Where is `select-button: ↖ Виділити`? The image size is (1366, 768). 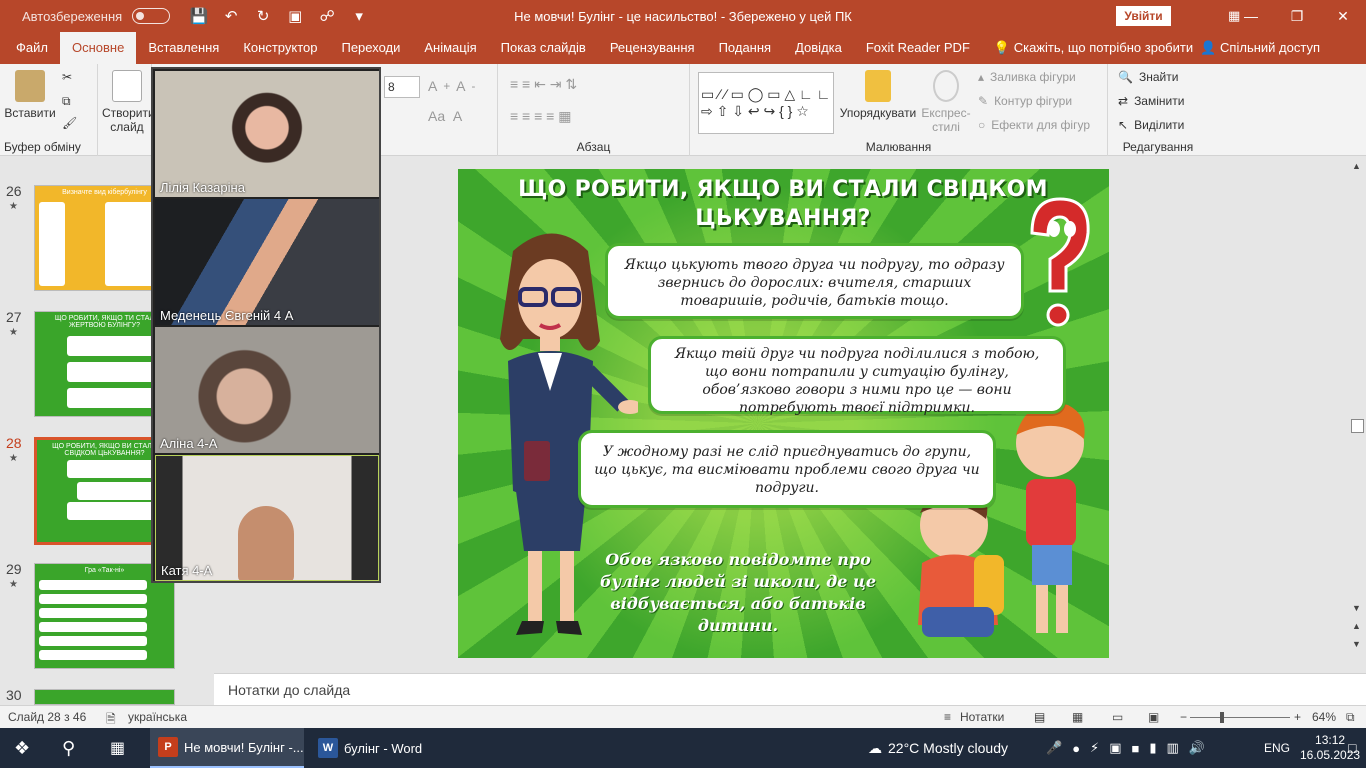
select-button: ↖ Виділити is located at coordinates (1151, 125).